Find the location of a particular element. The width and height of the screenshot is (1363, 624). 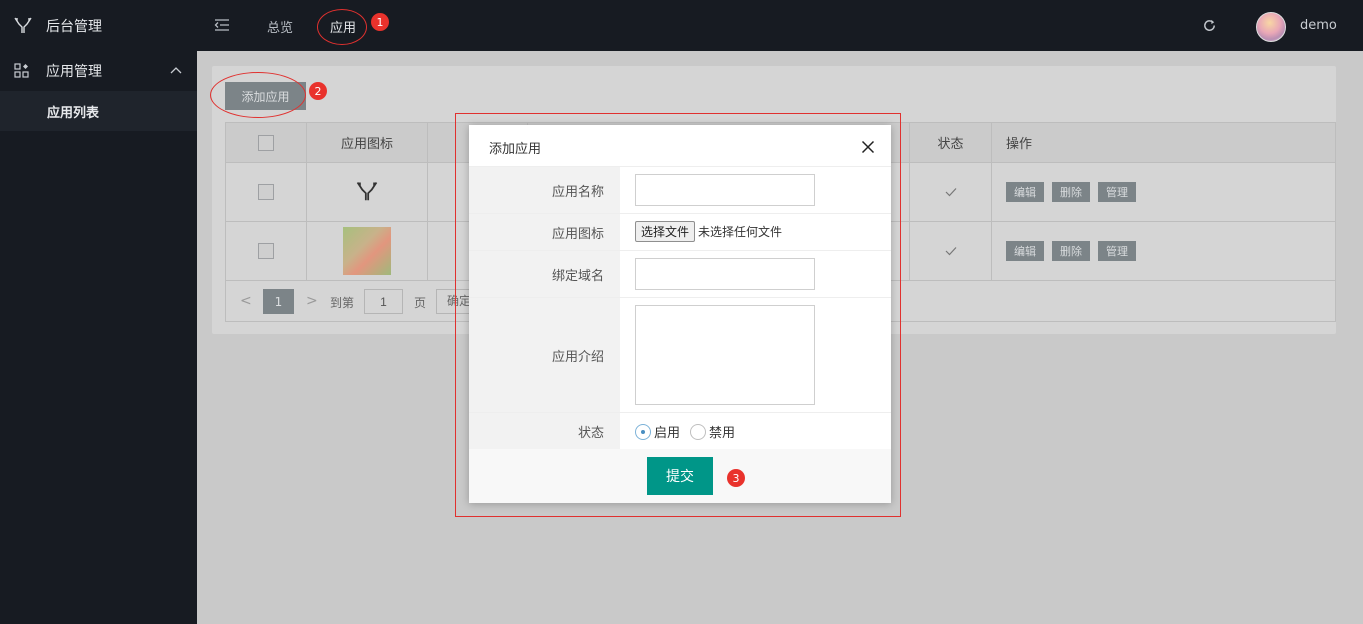

sidebar-item-label: 应用列表 is located at coordinates (73, 113).